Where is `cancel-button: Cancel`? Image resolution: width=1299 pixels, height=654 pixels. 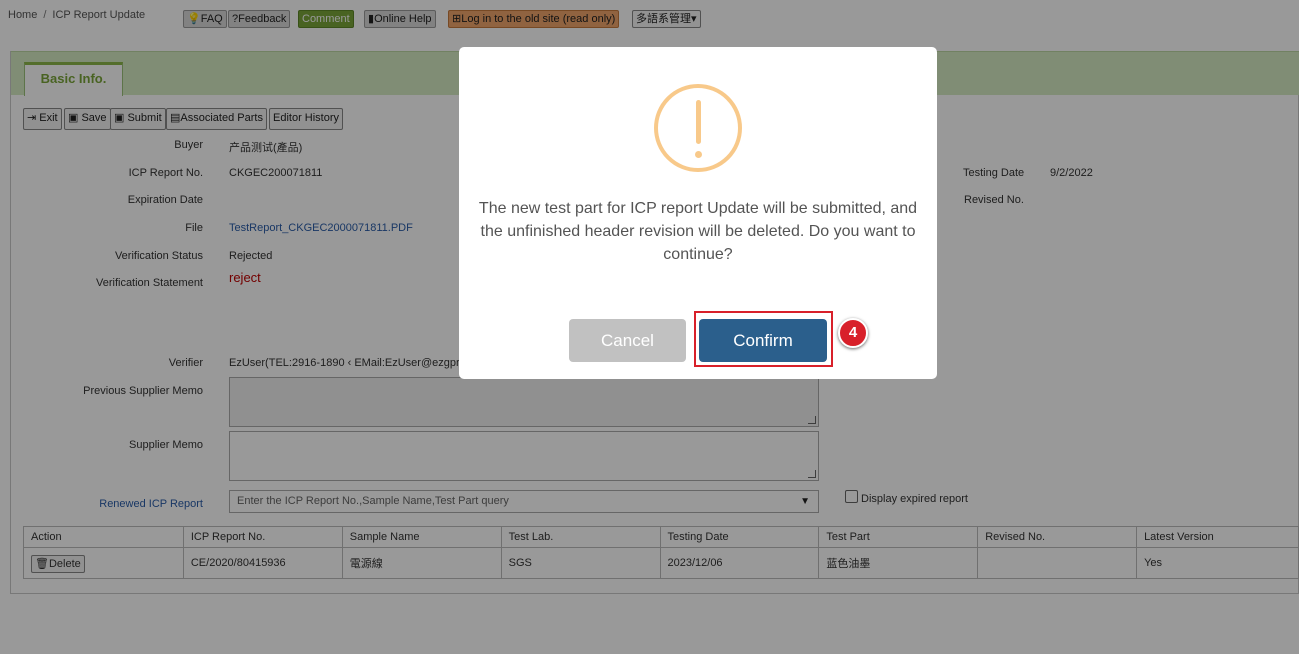
cancel-button: Cancel is located at coordinates (627, 340).